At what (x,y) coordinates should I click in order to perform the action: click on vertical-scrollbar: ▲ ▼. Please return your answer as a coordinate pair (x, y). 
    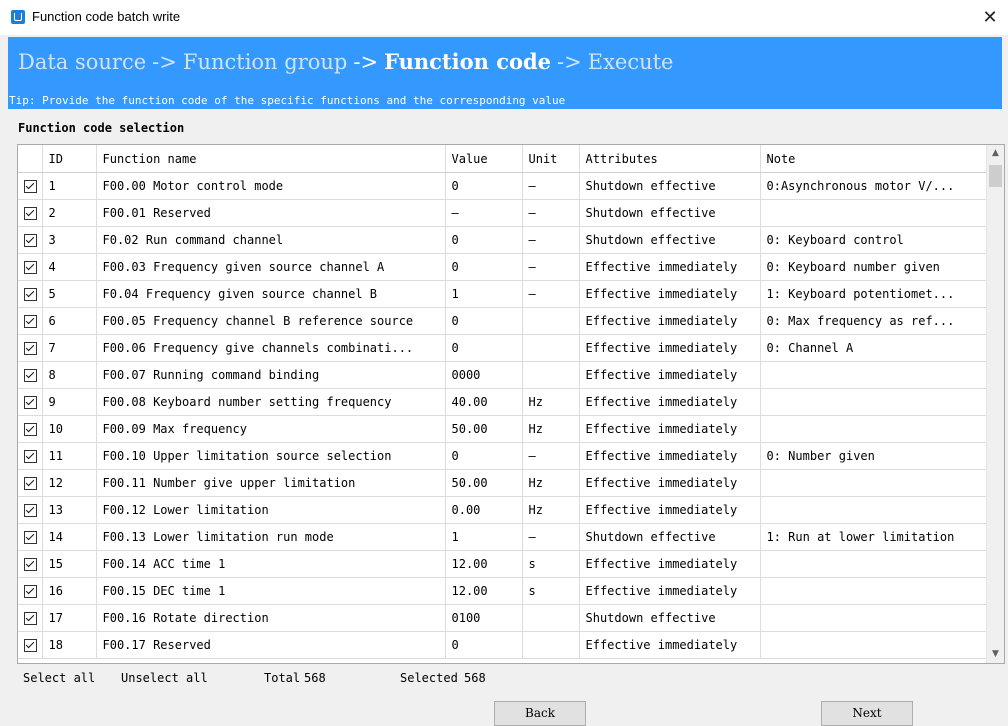
    Looking at the image, I should click on (995, 404).